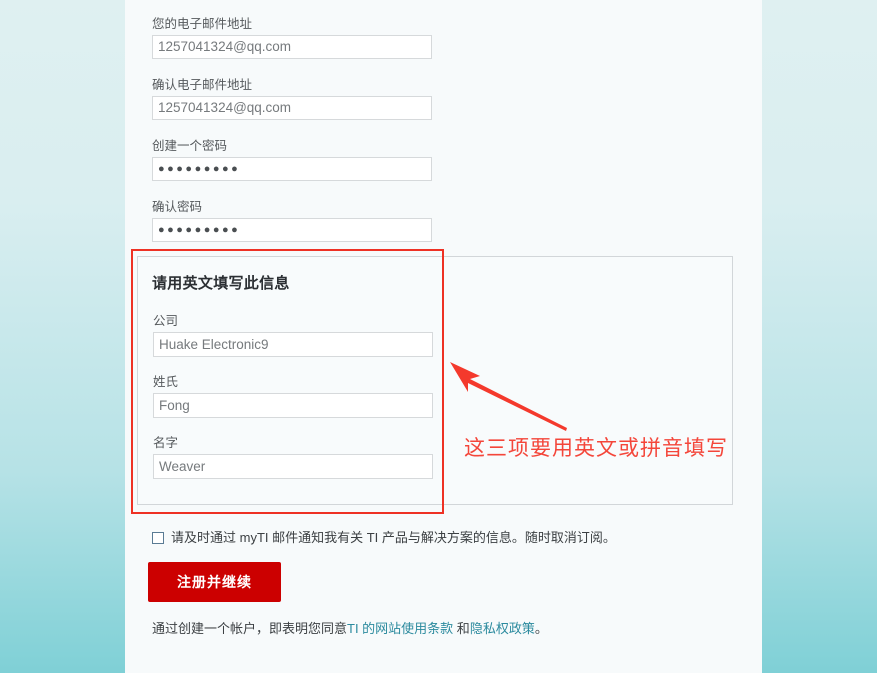 The height and width of the screenshot is (673, 877). I want to click on newsletter-optin-row: 请及时通过 myTI 邮件通知我有关 TI 产品与解决方案的信息。随时取消订阅。, so click(384, 538).